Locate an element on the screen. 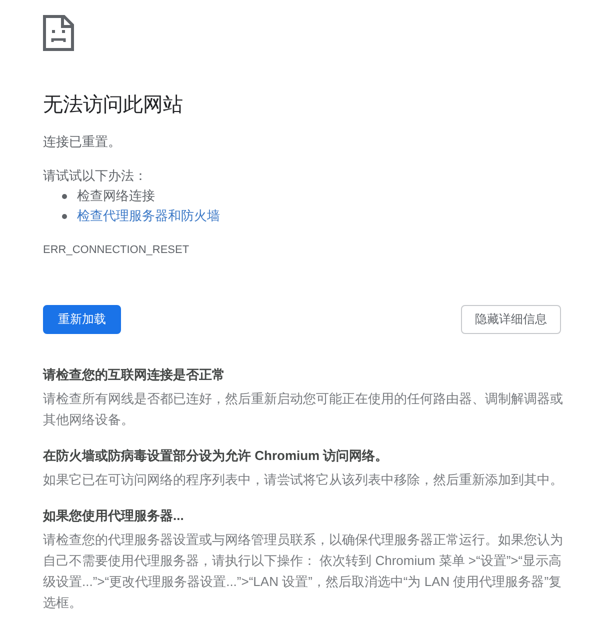 This screenshot has height=622, width=600. suggestions-heading: 请试试以下办法： is located at coordinates (95, 176).